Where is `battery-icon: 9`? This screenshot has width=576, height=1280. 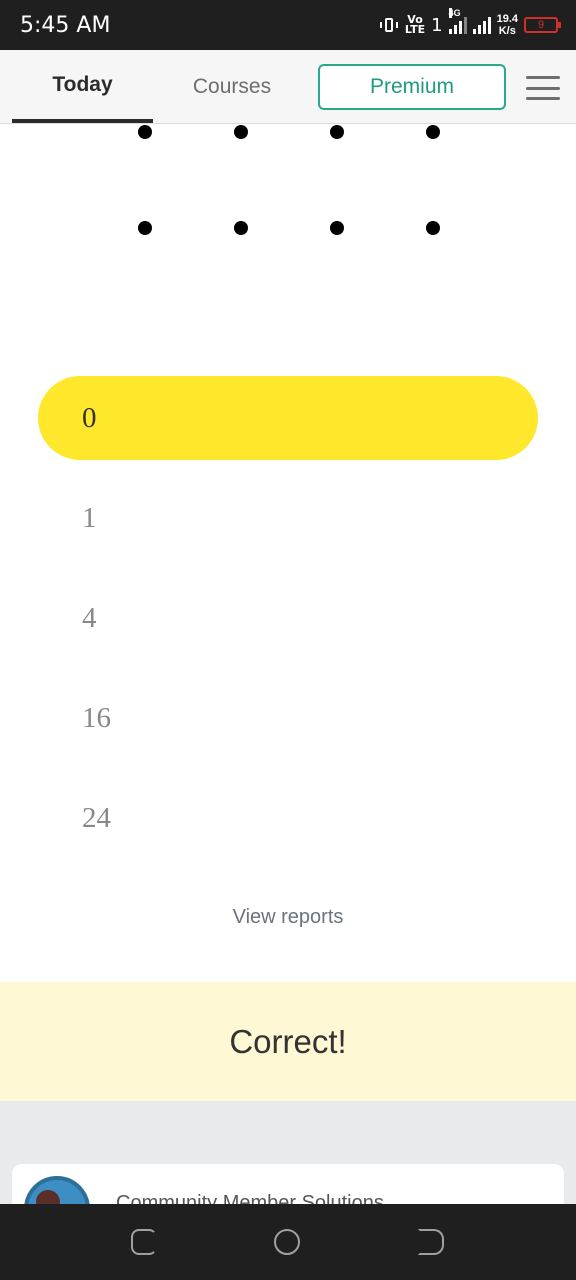
battery-icon: 9 is located at coordinates (542, 25).